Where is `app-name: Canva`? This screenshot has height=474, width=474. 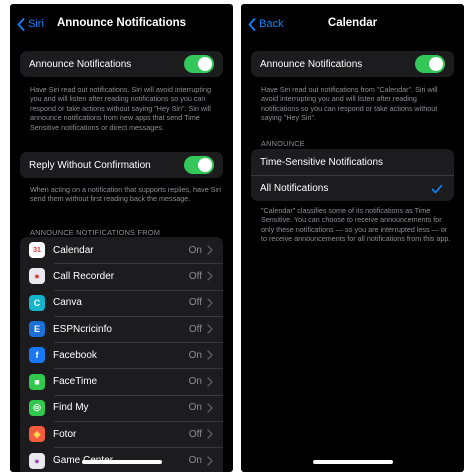
app-name: Canva is located at coordinates (67, 303).